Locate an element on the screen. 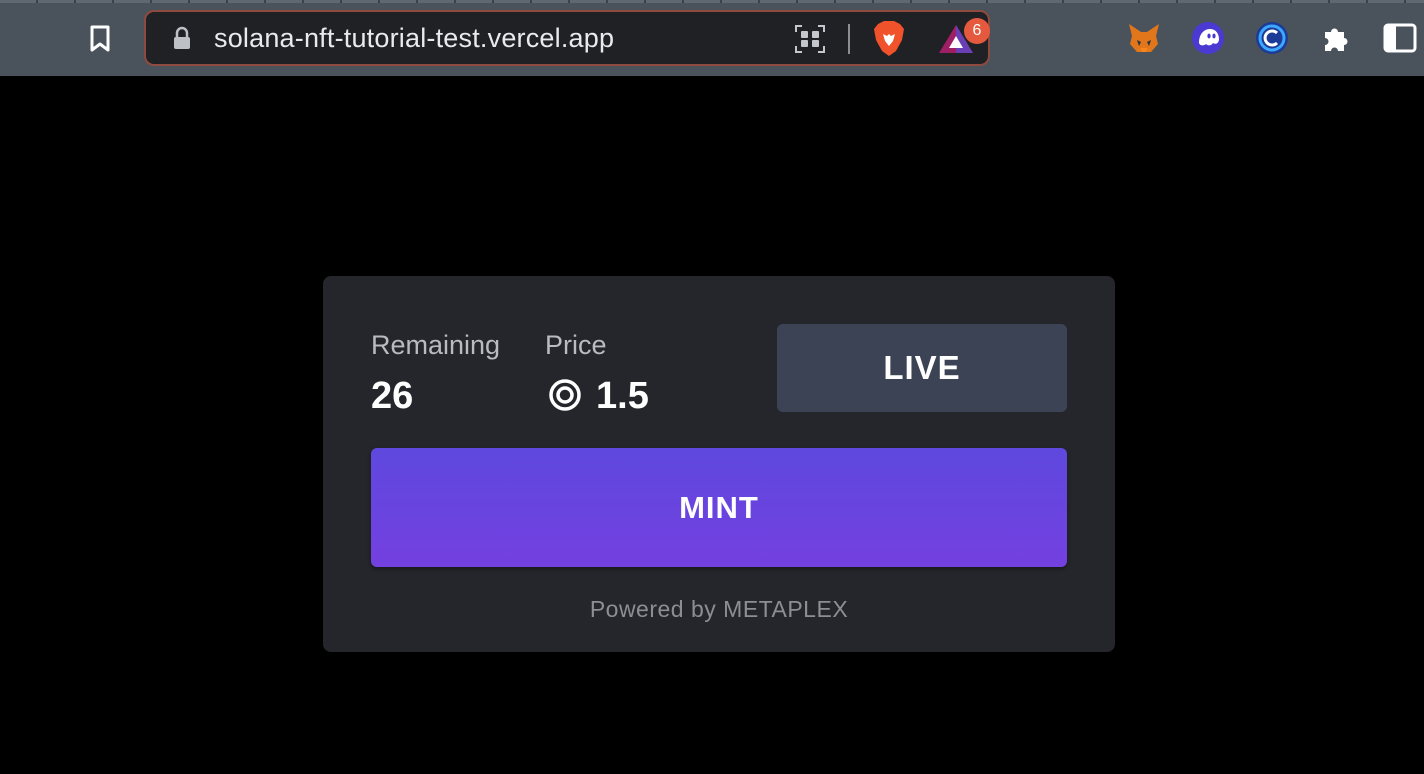  mint-button: MINT is located at coordinates (719, 507).